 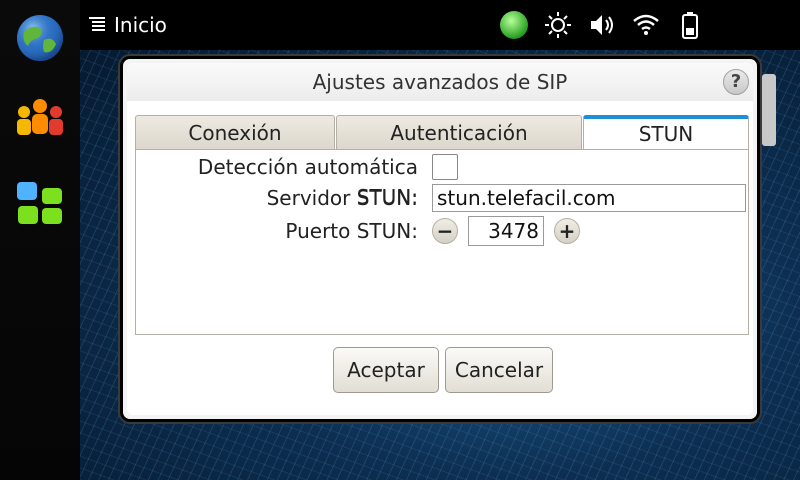 I want to click on wifi-icon, so click(x=646, y=25).